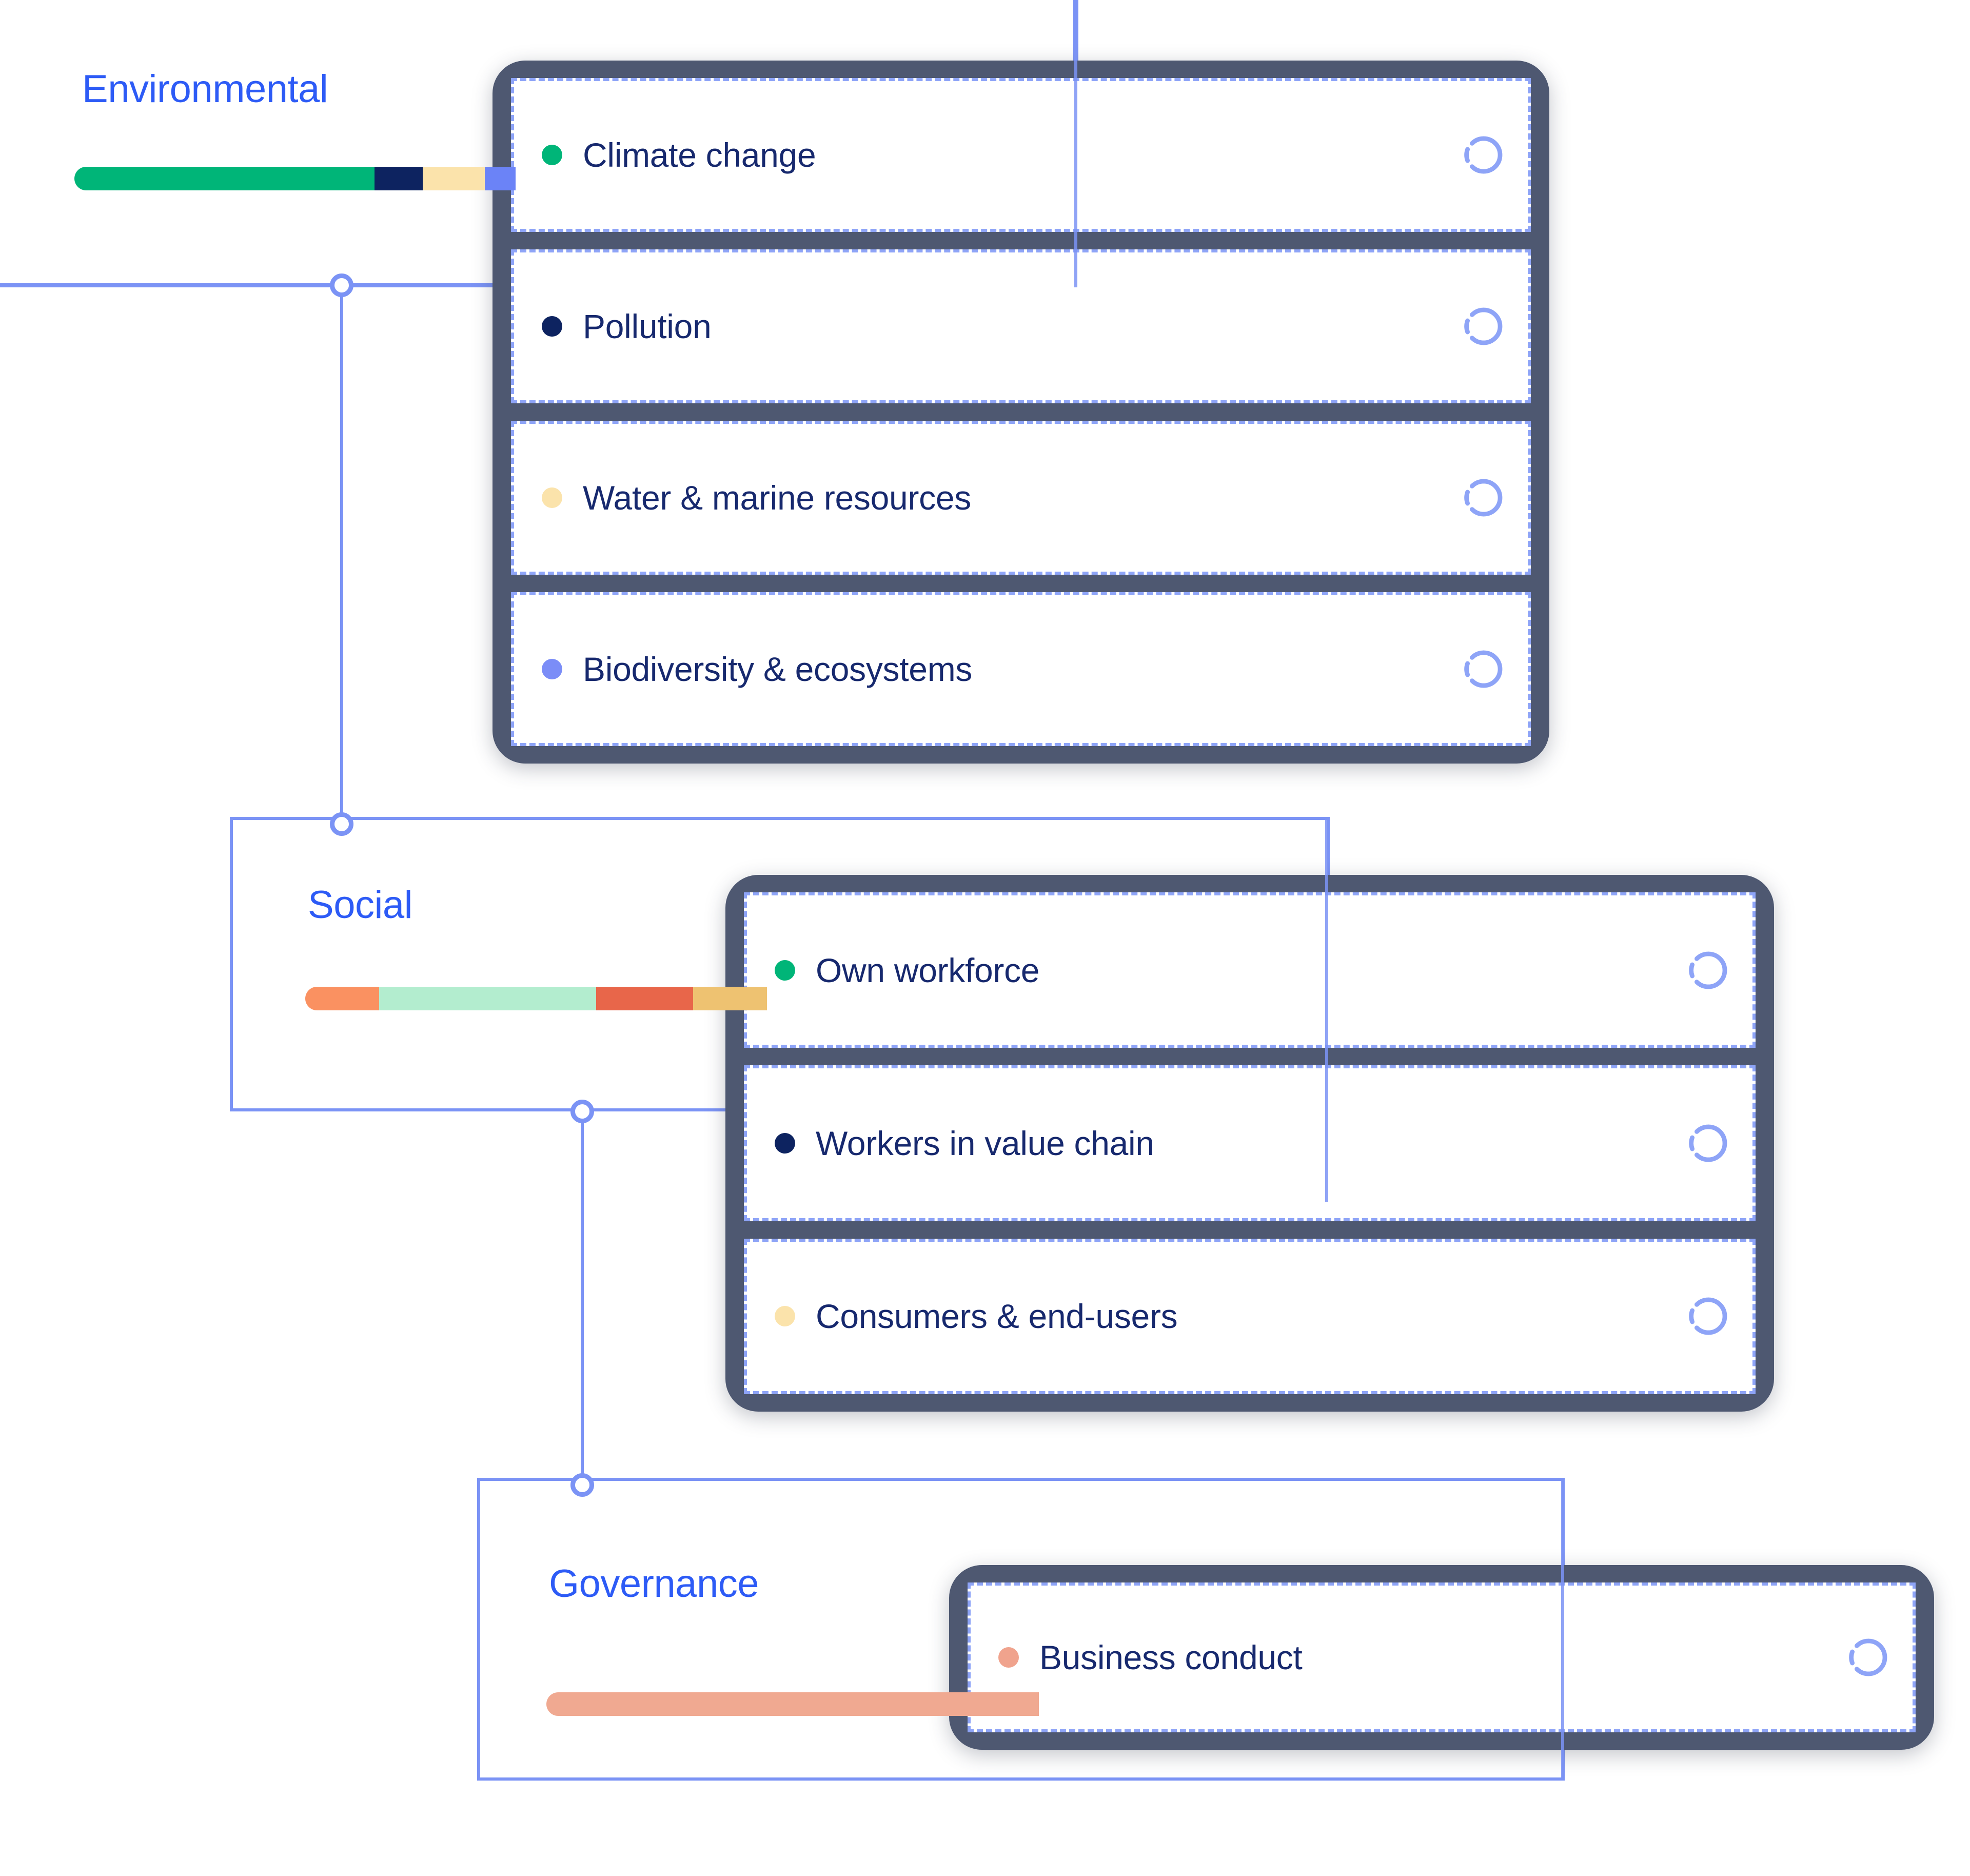 The image size is (1970, 1876). What do you see at coordinates (1075, 143) in the screenshot?
I see `connector-env-inner-vertical` at bounding box center [1075, 143].